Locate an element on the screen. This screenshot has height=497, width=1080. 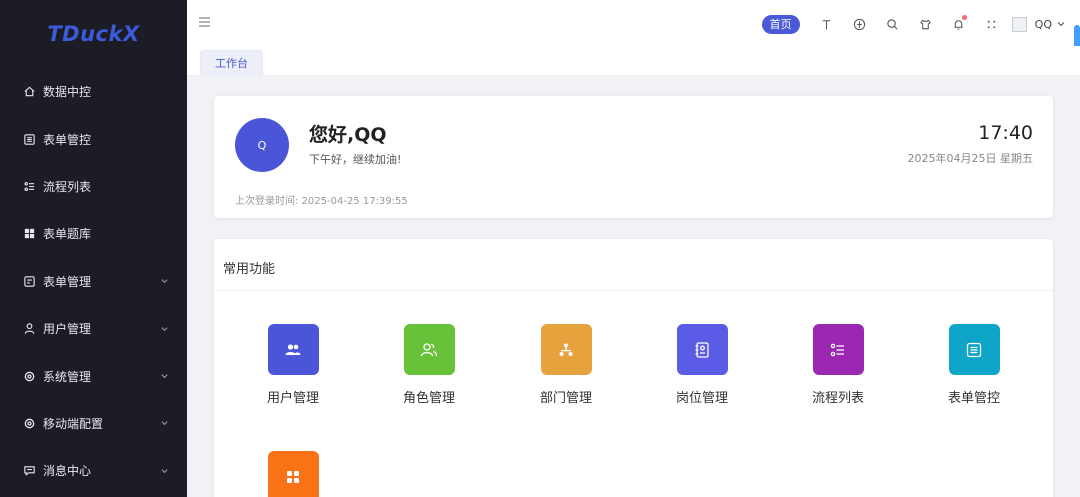
top-header: 首页 QQ is located at coordinates (633, 24).